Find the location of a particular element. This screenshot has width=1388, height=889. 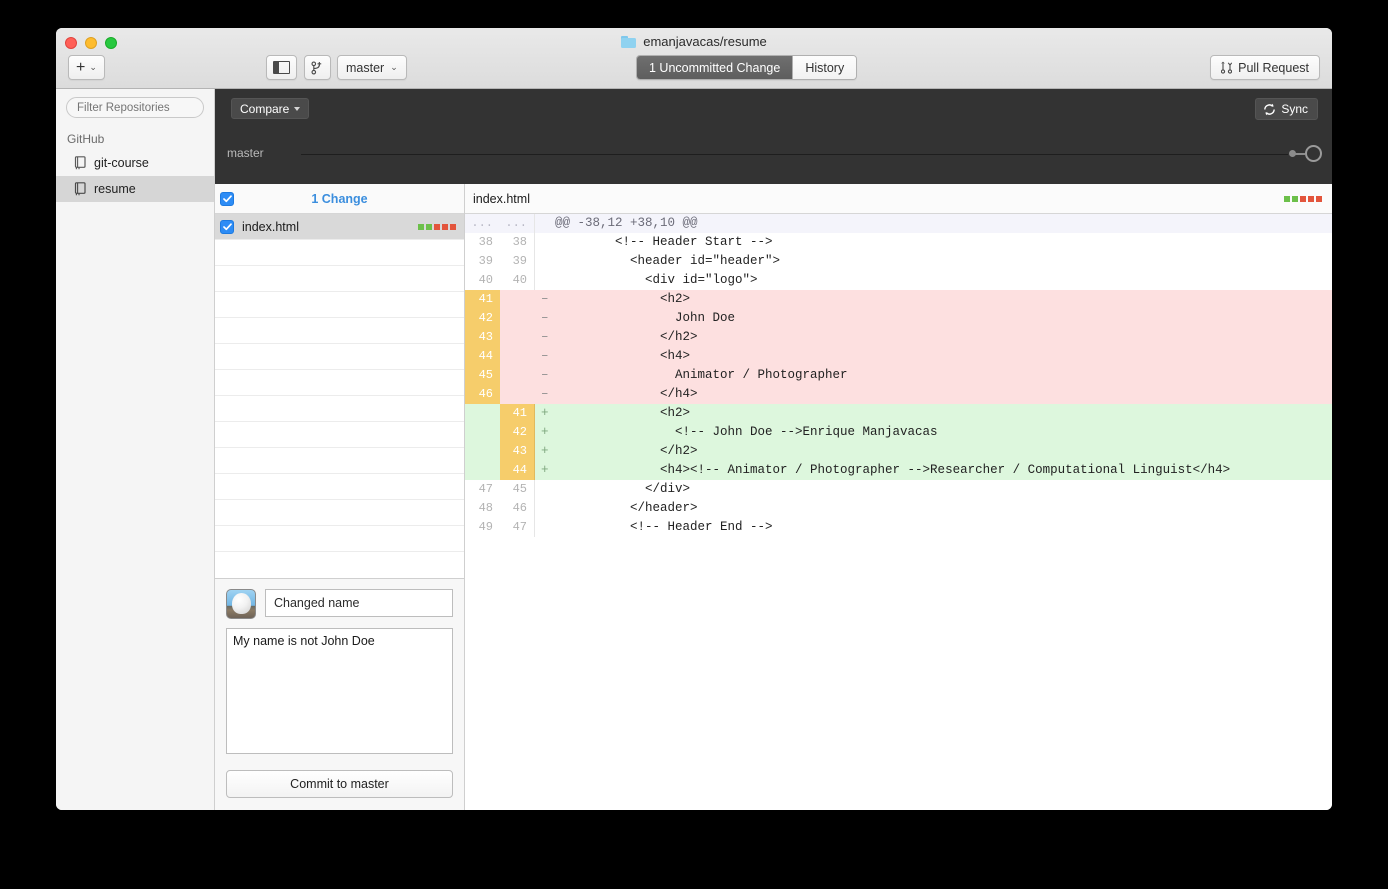

file-name-label: index.html is located at coordinates (270, 226).